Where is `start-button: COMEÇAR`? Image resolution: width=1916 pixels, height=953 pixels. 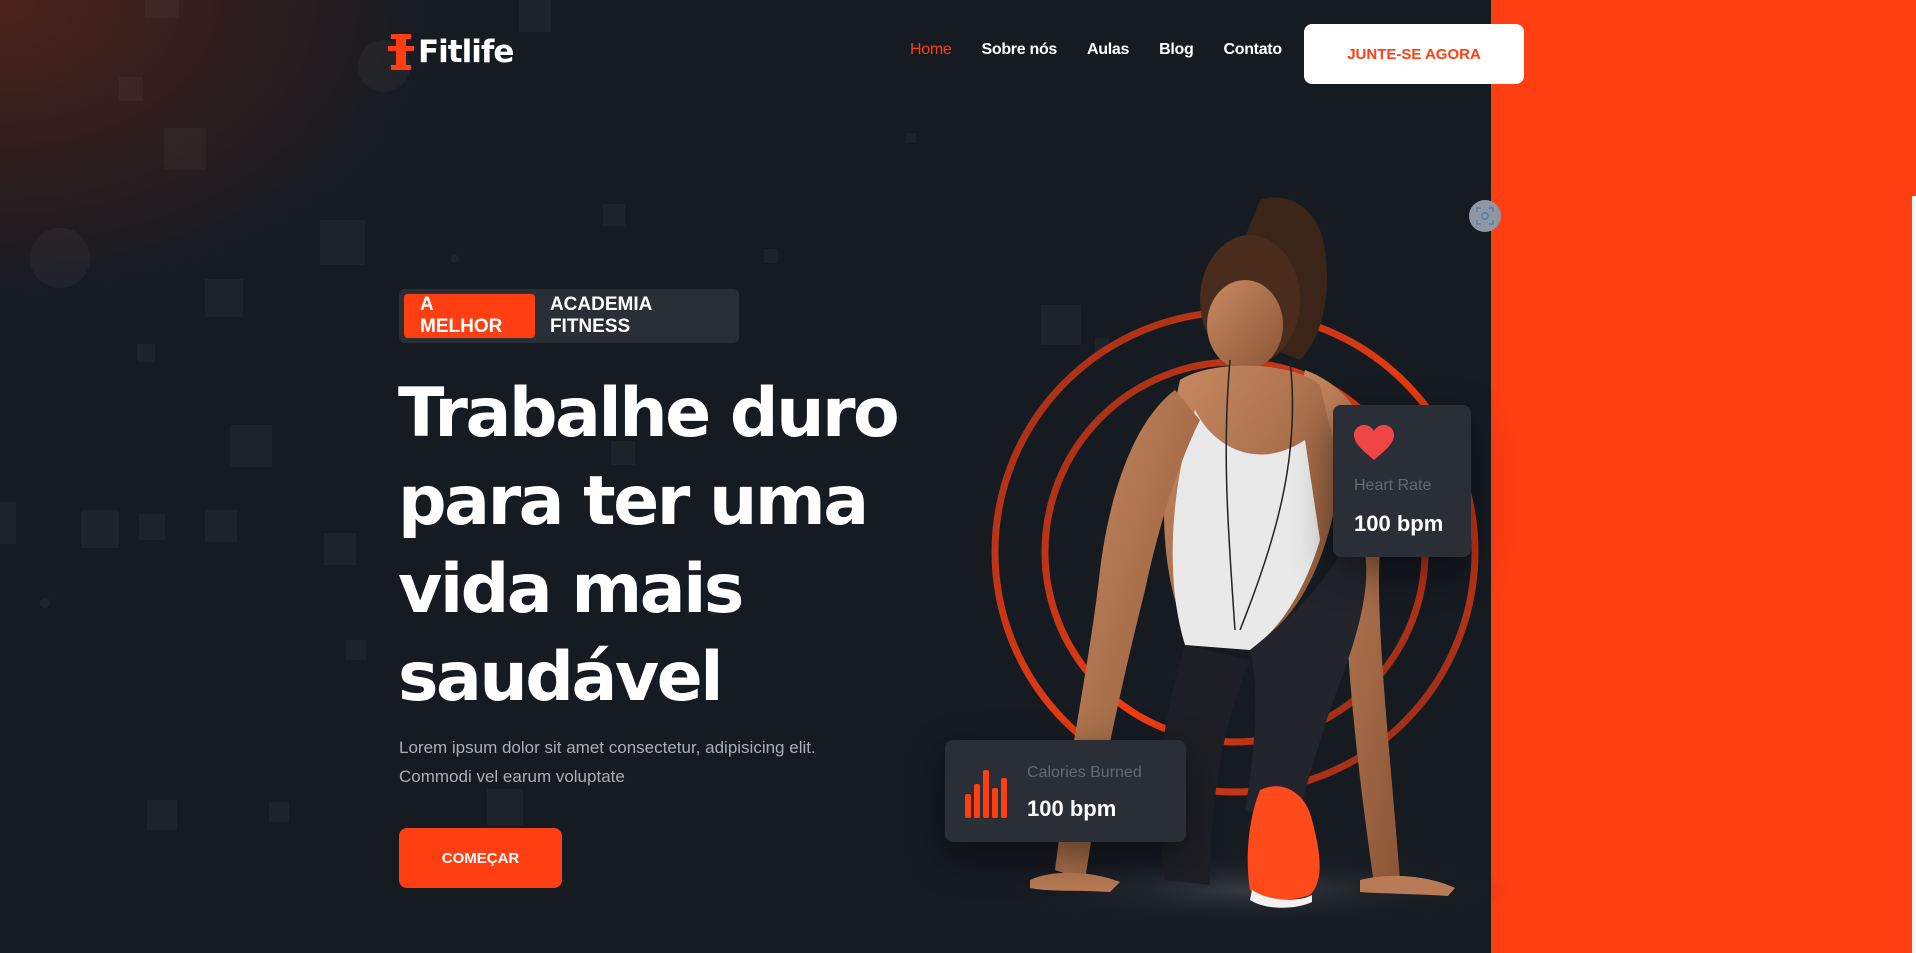
start-button: COMEÇAR is located at coordinates (480, 858).